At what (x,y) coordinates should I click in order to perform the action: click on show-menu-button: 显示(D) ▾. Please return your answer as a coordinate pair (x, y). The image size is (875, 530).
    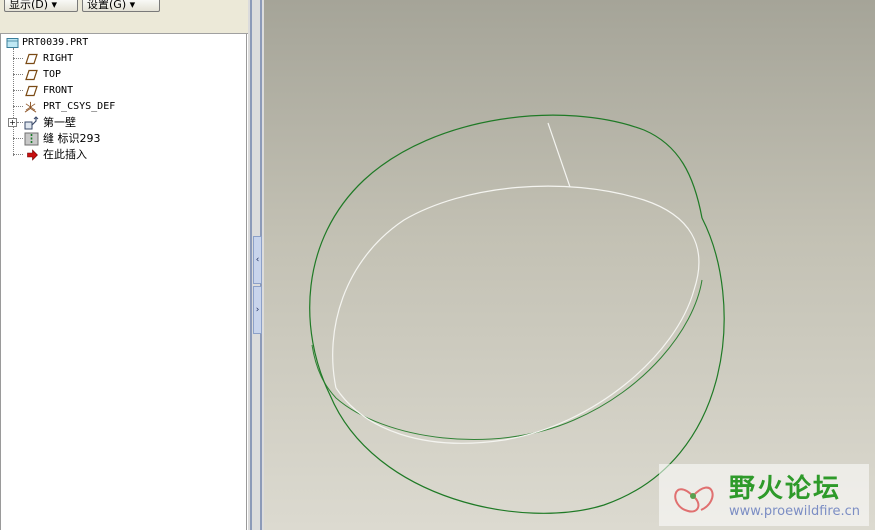
    Looking at the image, I should click on (41, 6).